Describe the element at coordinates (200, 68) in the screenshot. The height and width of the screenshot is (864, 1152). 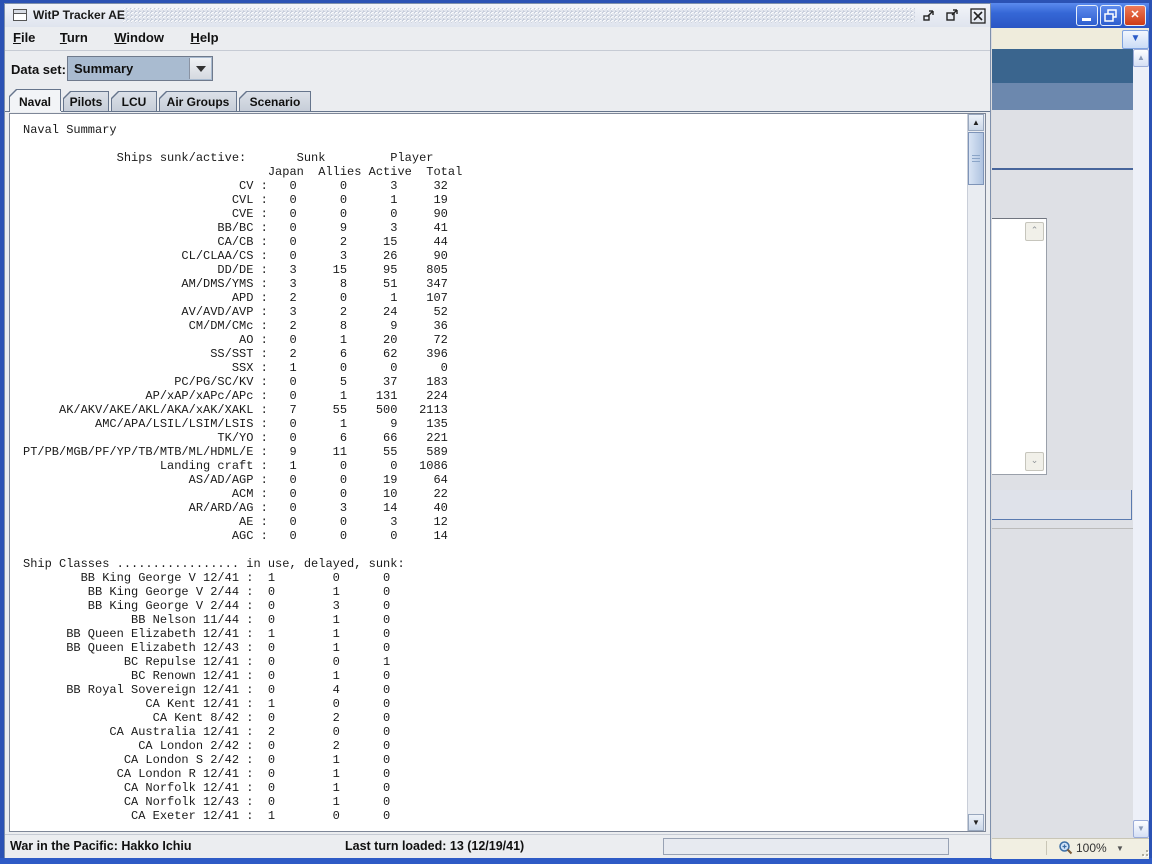
I see `combobox-arrow-button` at that location.